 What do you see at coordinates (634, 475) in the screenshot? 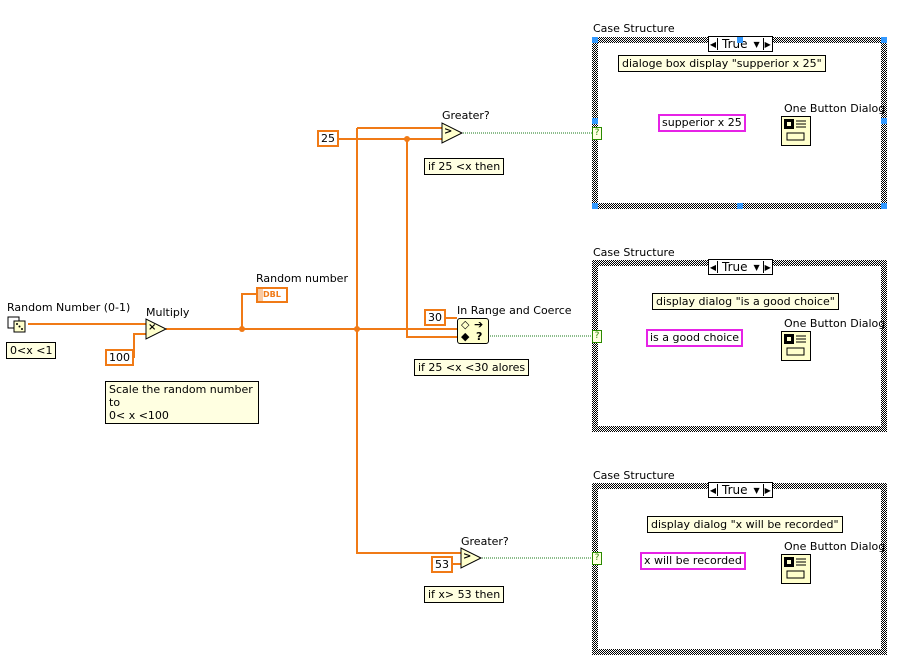
I see `case3-title: Case Structure` at bounding box center [634, 475].